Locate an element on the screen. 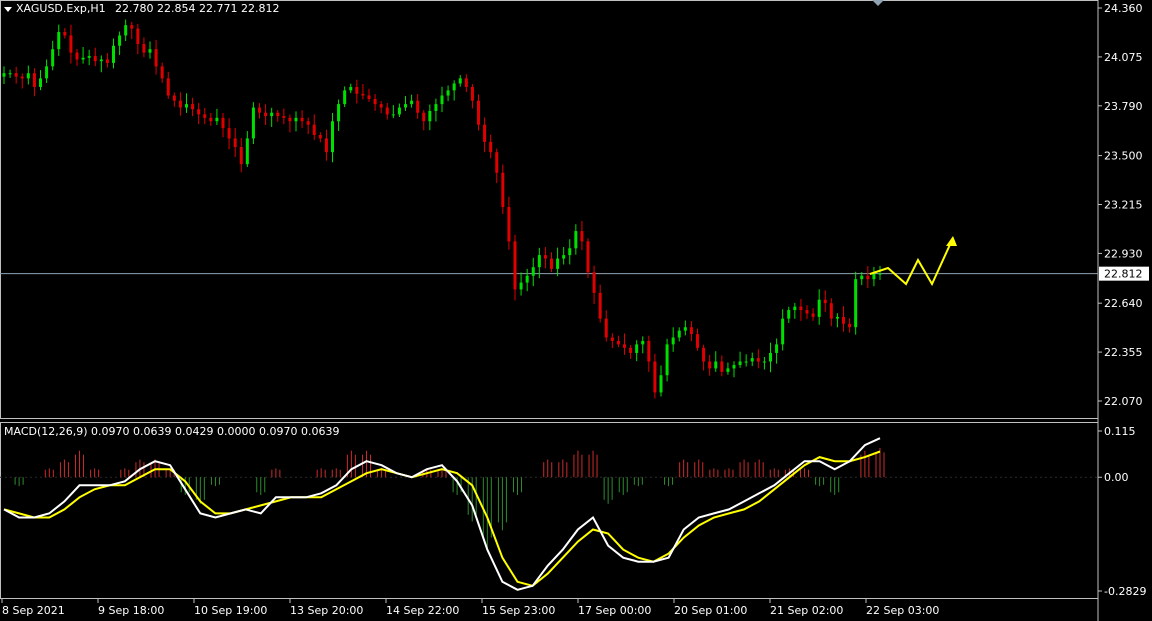 This screenshot has width=1152, height=621. collapse-triangle-icon is located at coordinates (8, 9).